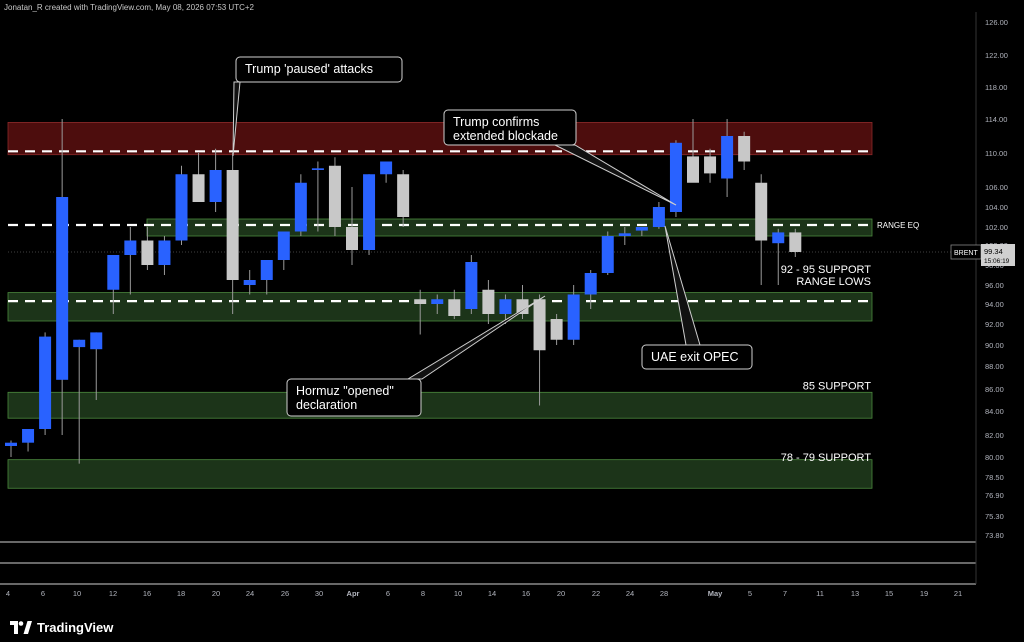 The image size is (1024, 642). Describe the element at coordinates (993, 251) in the screenshot. I see `last-price: 99.34` at that location.